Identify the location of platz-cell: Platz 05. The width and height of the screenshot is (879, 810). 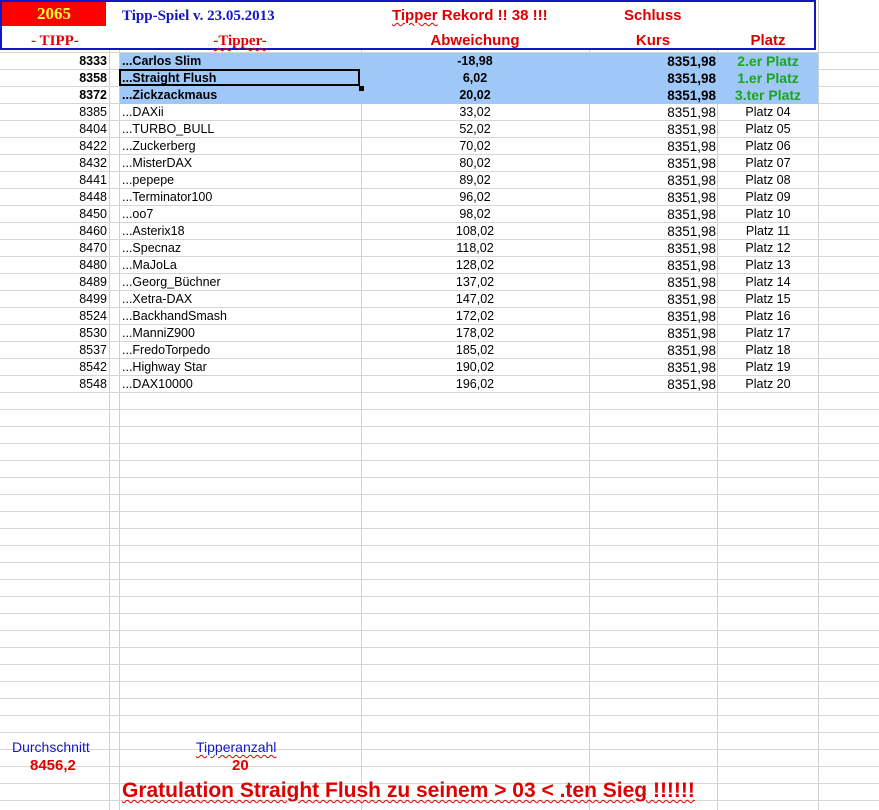
(768, 129).